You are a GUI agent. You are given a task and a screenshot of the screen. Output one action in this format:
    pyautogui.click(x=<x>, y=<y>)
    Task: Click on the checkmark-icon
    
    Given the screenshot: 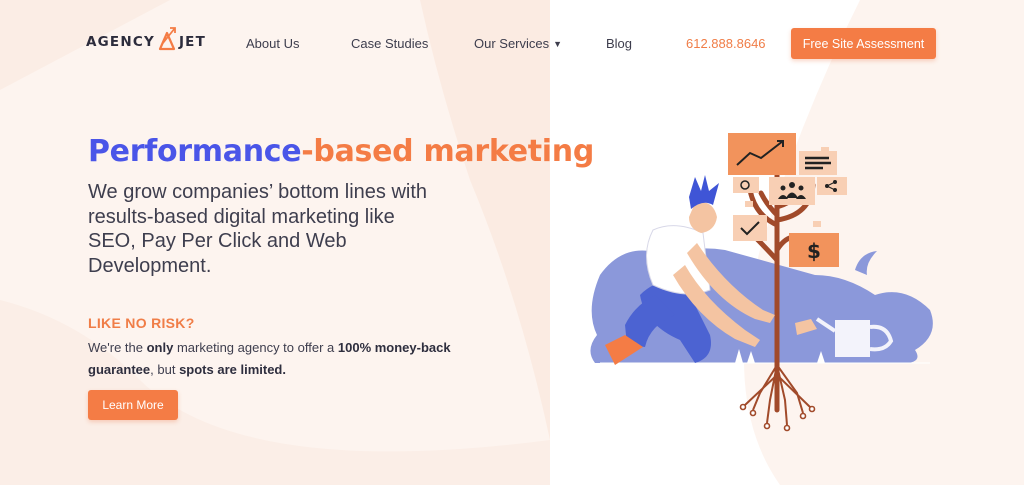 What is the action you would take?
    pyautogui.click(x=750, y=228)
    